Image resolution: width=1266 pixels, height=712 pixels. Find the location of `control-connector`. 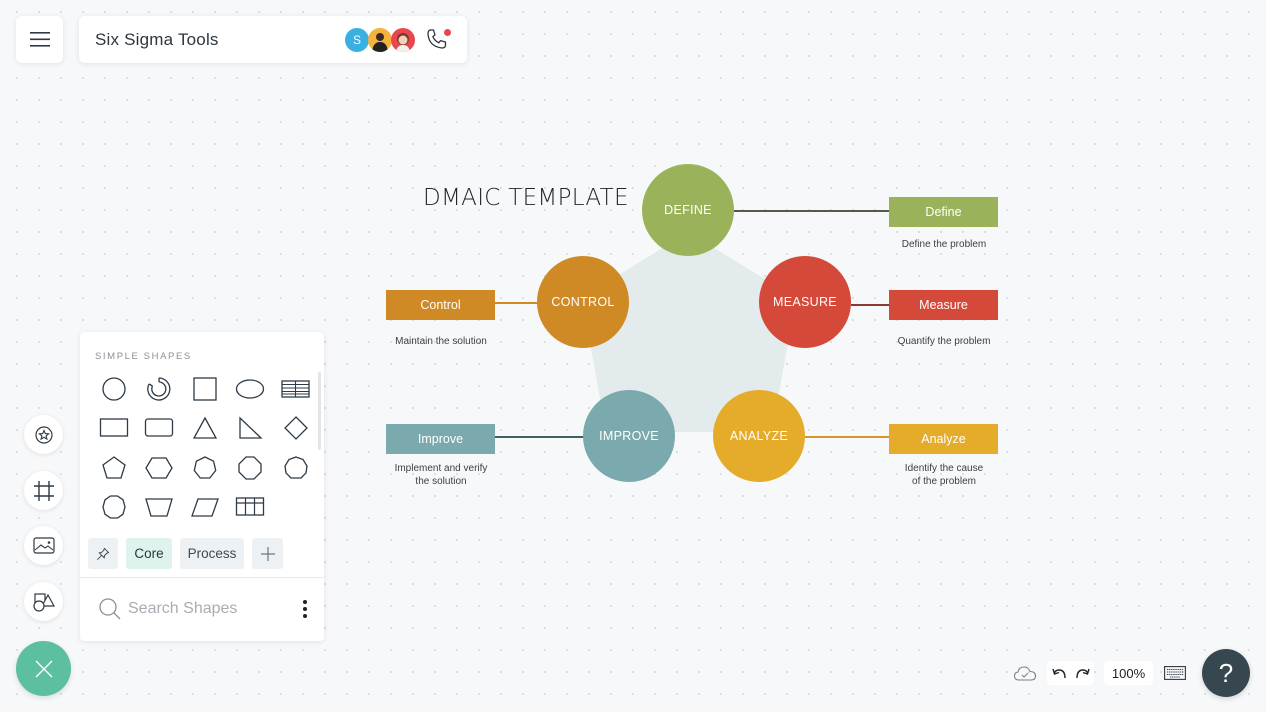

control-connector is located at coordinates (517, 303).